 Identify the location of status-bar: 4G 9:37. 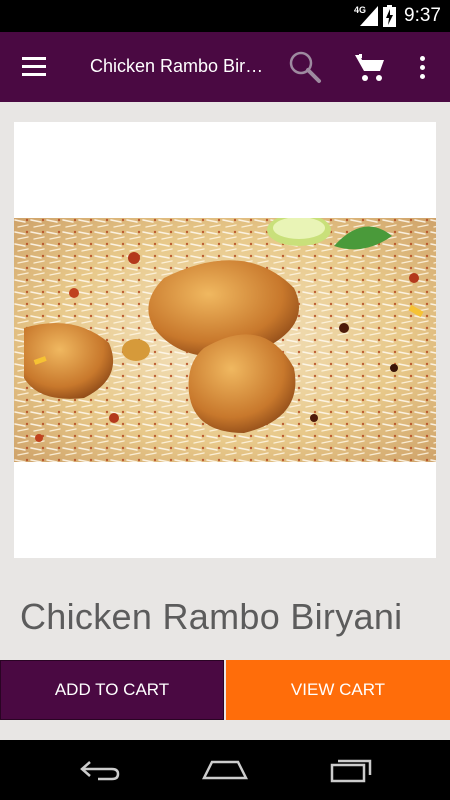
(225, 16).